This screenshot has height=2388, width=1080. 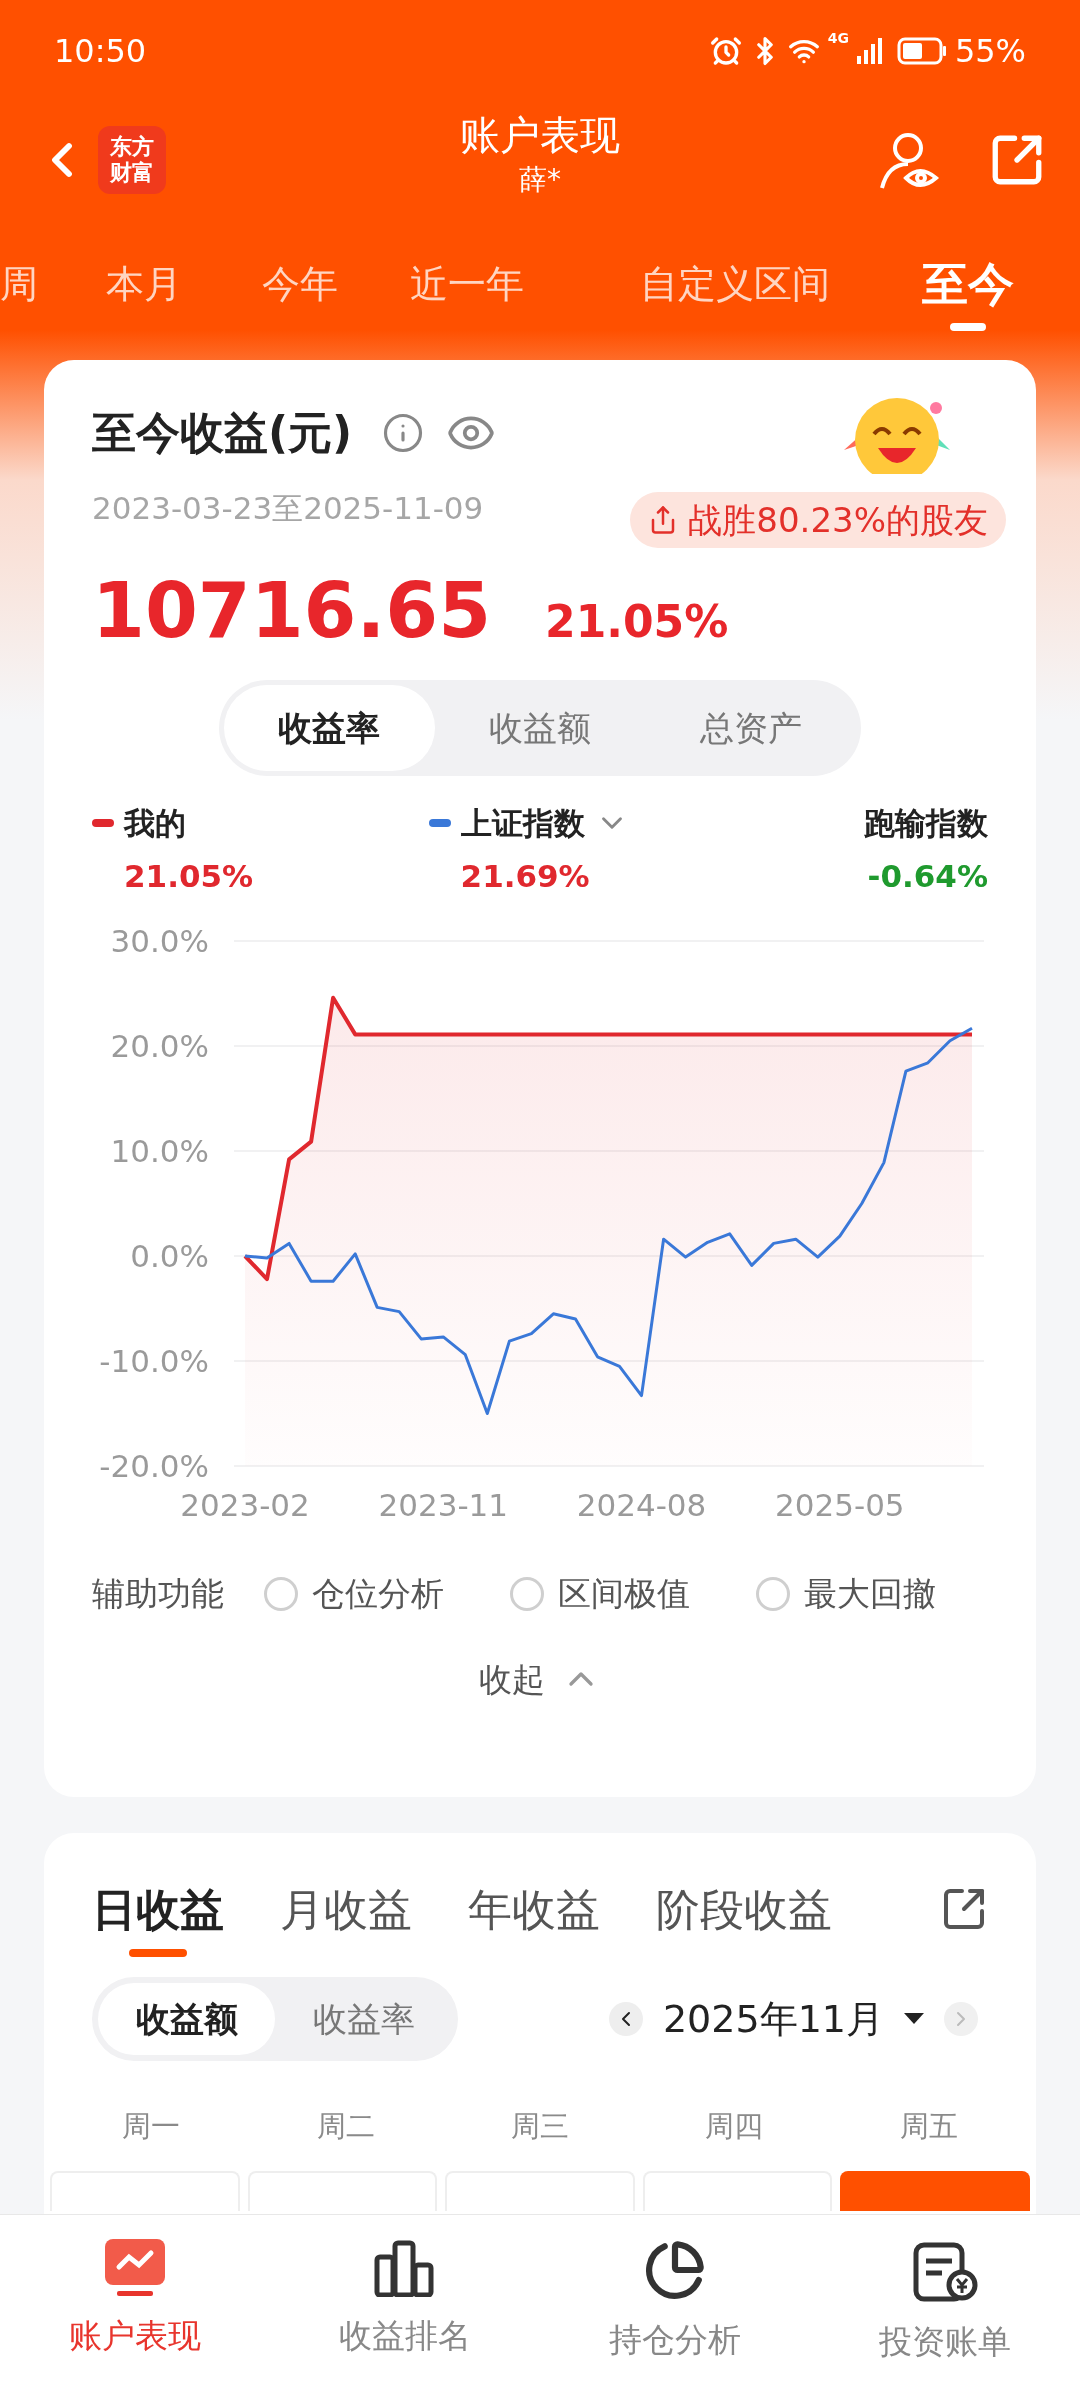 I want to click on nav-tab: 收益排名, so click(x=405, y=2301).